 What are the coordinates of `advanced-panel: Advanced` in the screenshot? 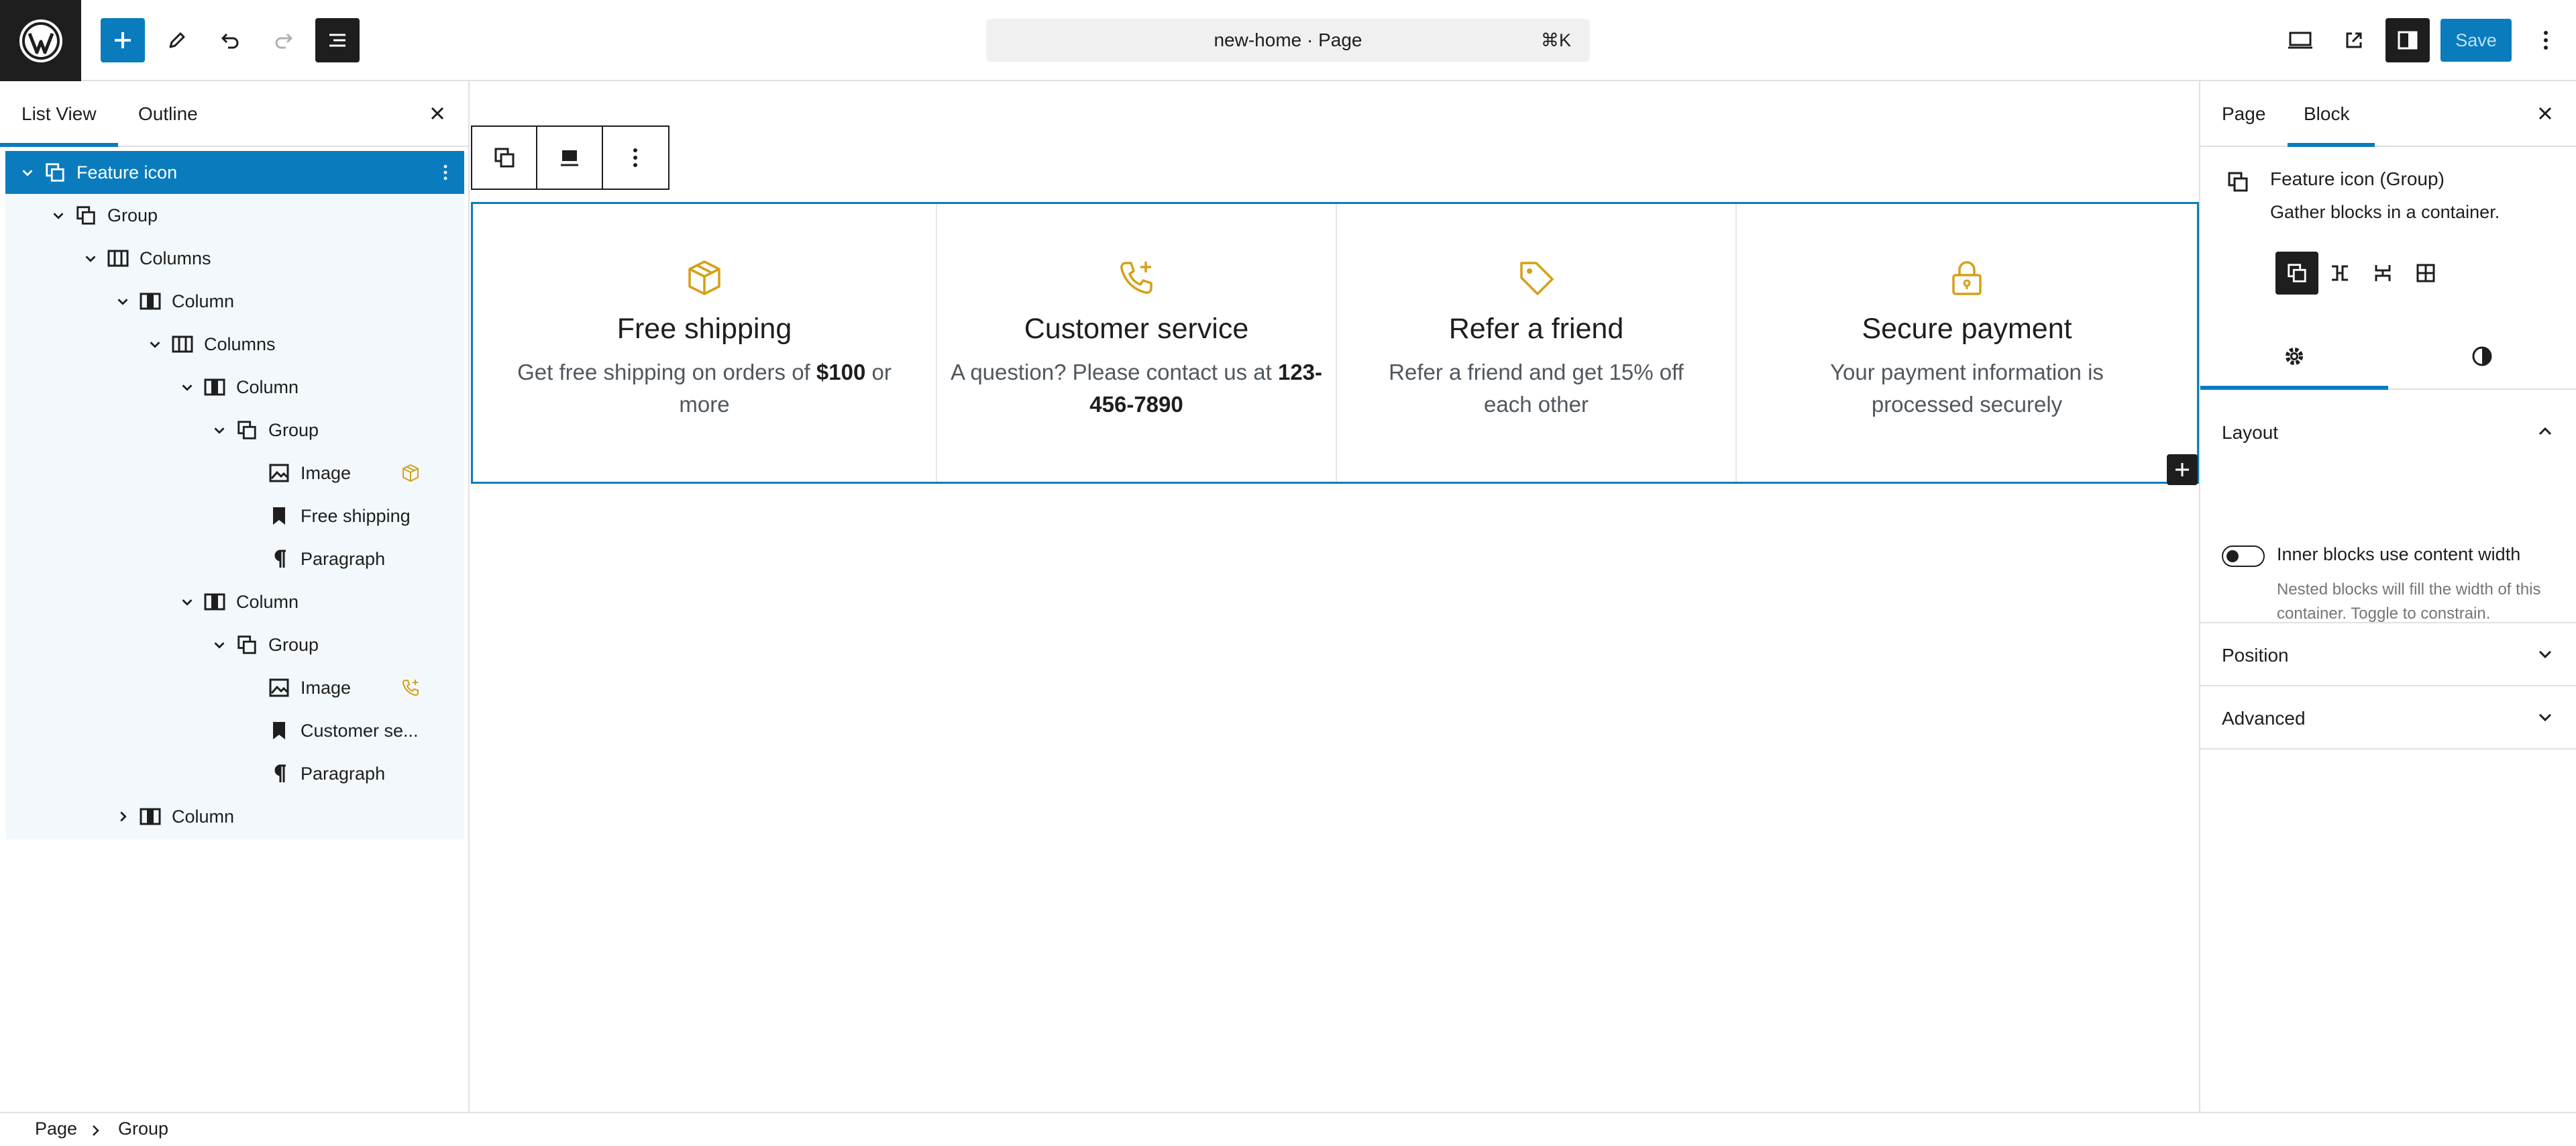 It's located at (2388, 717).